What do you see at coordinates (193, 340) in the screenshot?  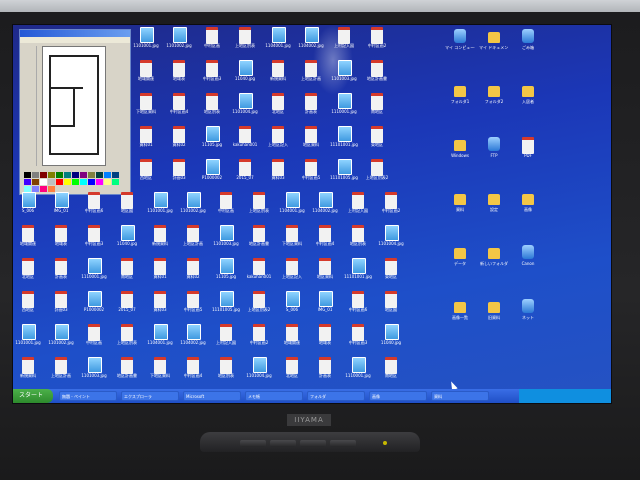 I see `desktop-icon: 1104002.jpg` at bounding box center [193, 340].